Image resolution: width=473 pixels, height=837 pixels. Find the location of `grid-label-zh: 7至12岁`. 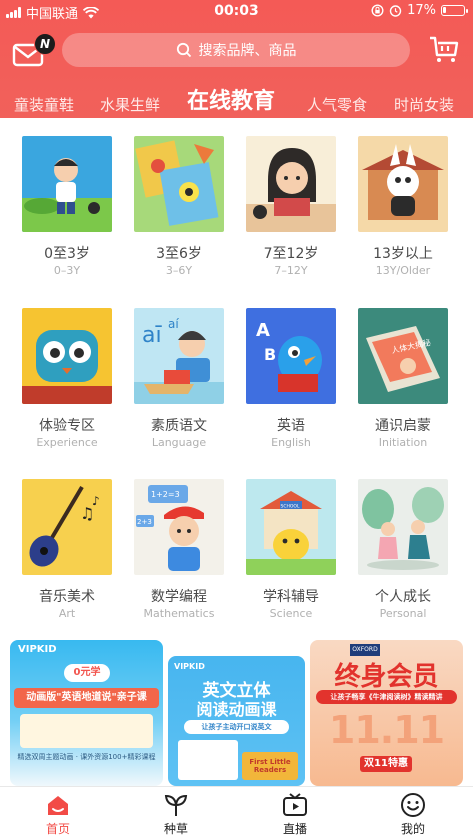

grid-label-zh: 7至12岁 is located at coordinates (291, 254).